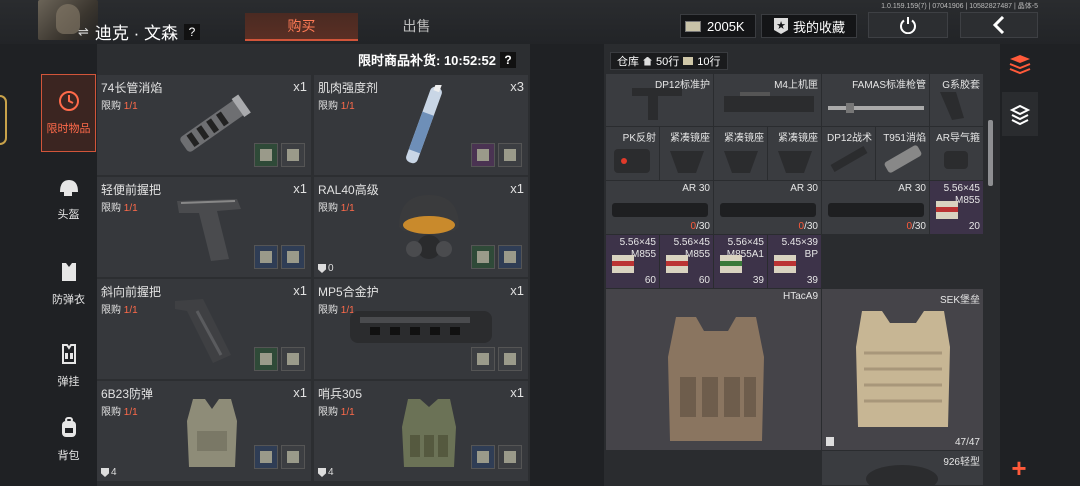 This screenshot has height=486, width=1080. What do you see at coordinates (507, 59) in the screenshot?
I see `restock-help-icon: ?` at bounding box center [507, 59].